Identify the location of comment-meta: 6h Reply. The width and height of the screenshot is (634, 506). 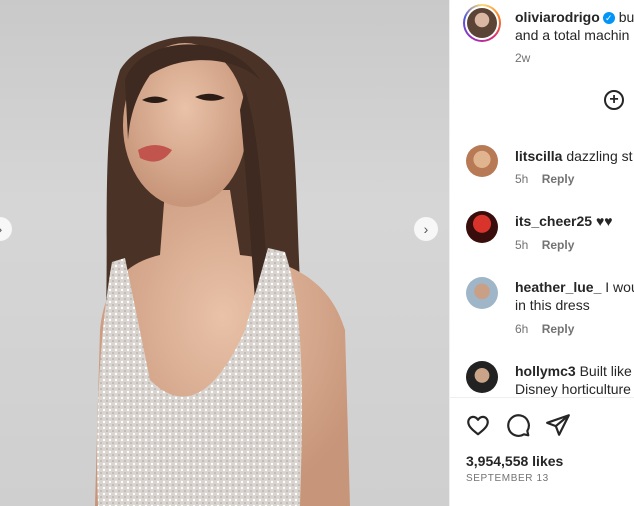
(544, 329).